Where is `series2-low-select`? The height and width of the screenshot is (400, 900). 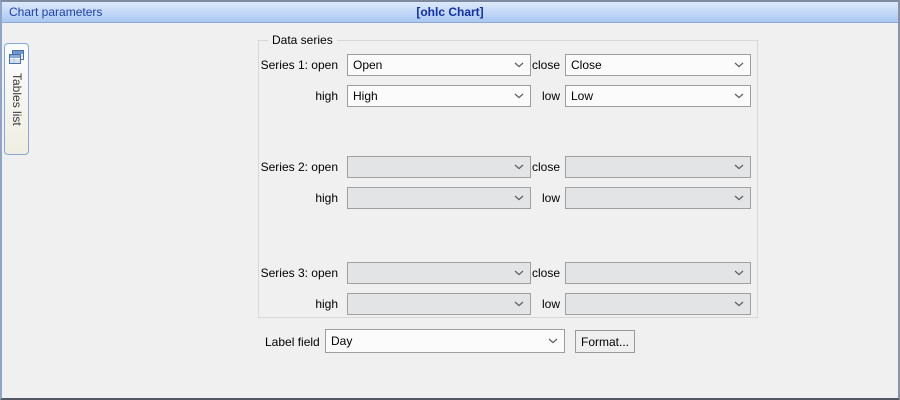
series2-low-select is located at coordinates (658, 198).